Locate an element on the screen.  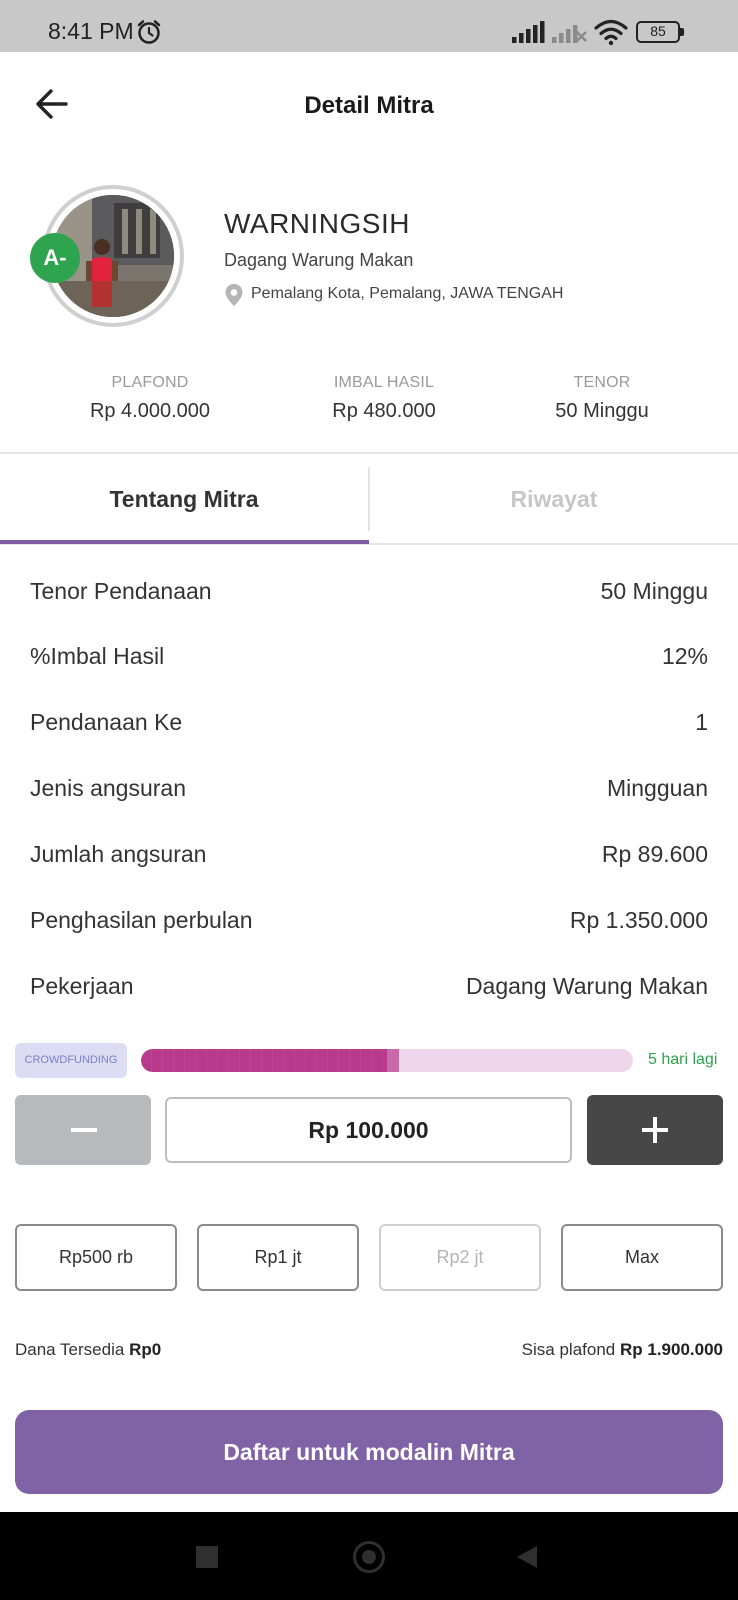
funding-progress-bar is located at coordinates (387, 1060).